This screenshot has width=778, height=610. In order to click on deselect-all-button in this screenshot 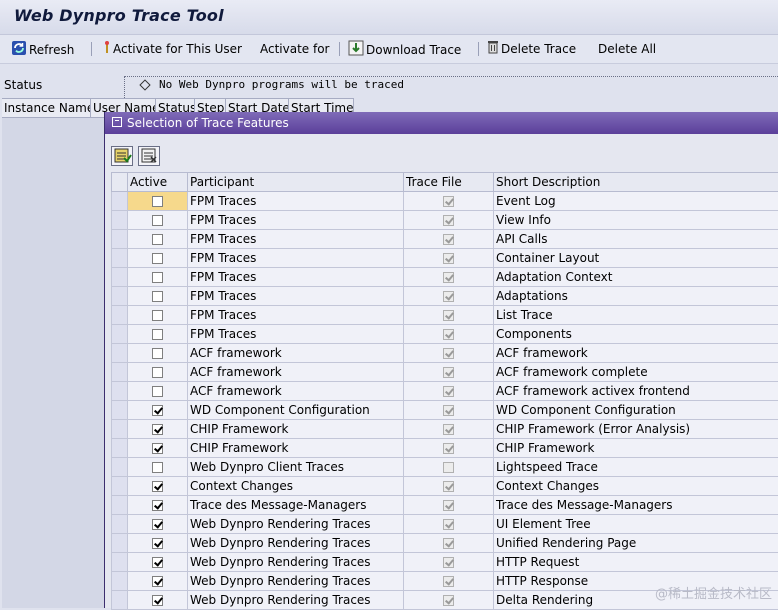, I will do `click(149, 156)`.